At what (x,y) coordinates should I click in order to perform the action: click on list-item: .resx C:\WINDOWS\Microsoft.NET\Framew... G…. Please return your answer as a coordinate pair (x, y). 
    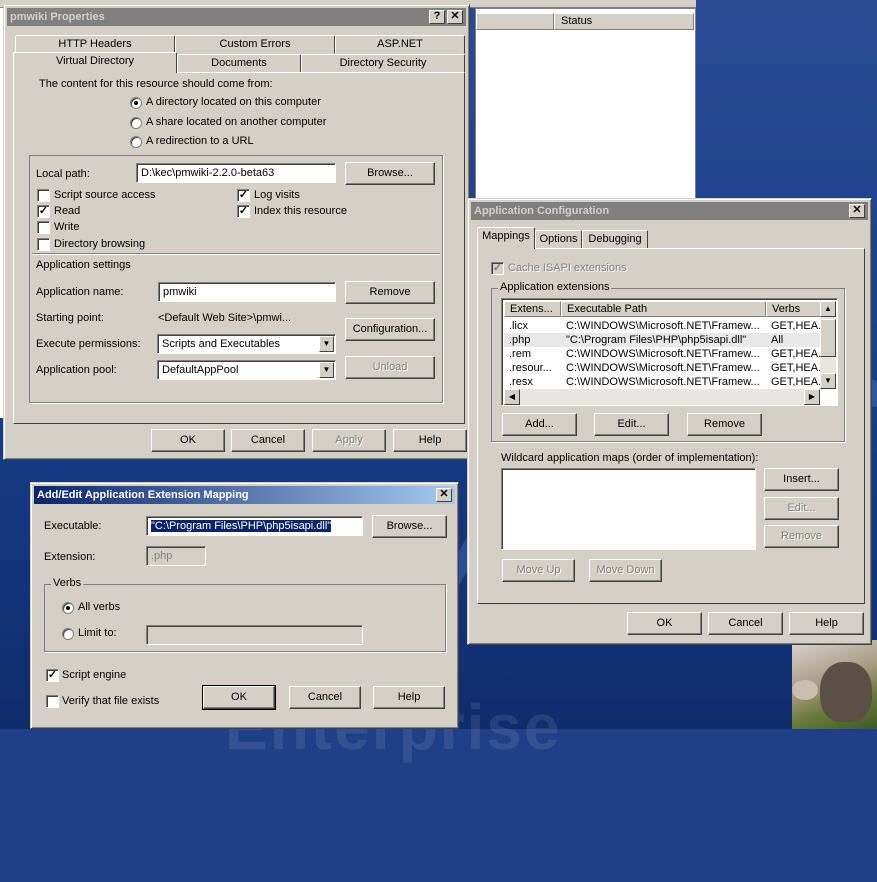
    Looking at the image, I should click on (663, 382).